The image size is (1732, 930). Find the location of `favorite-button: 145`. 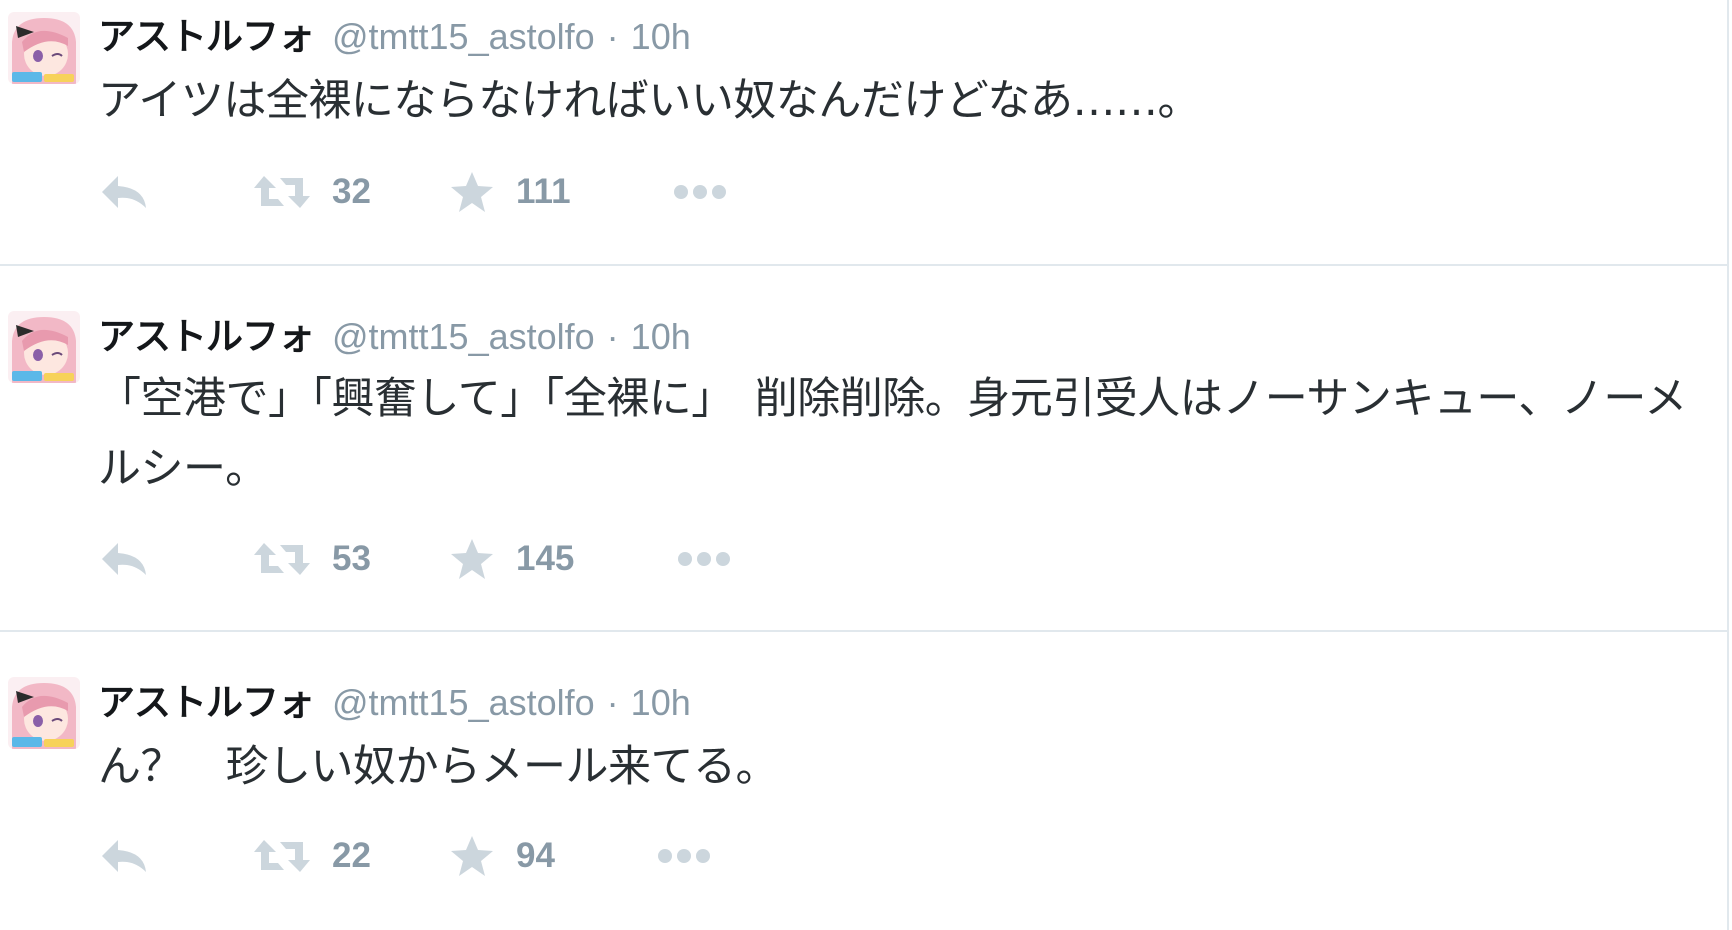

favorite-button: 145 is located at coordinates (512, 559).